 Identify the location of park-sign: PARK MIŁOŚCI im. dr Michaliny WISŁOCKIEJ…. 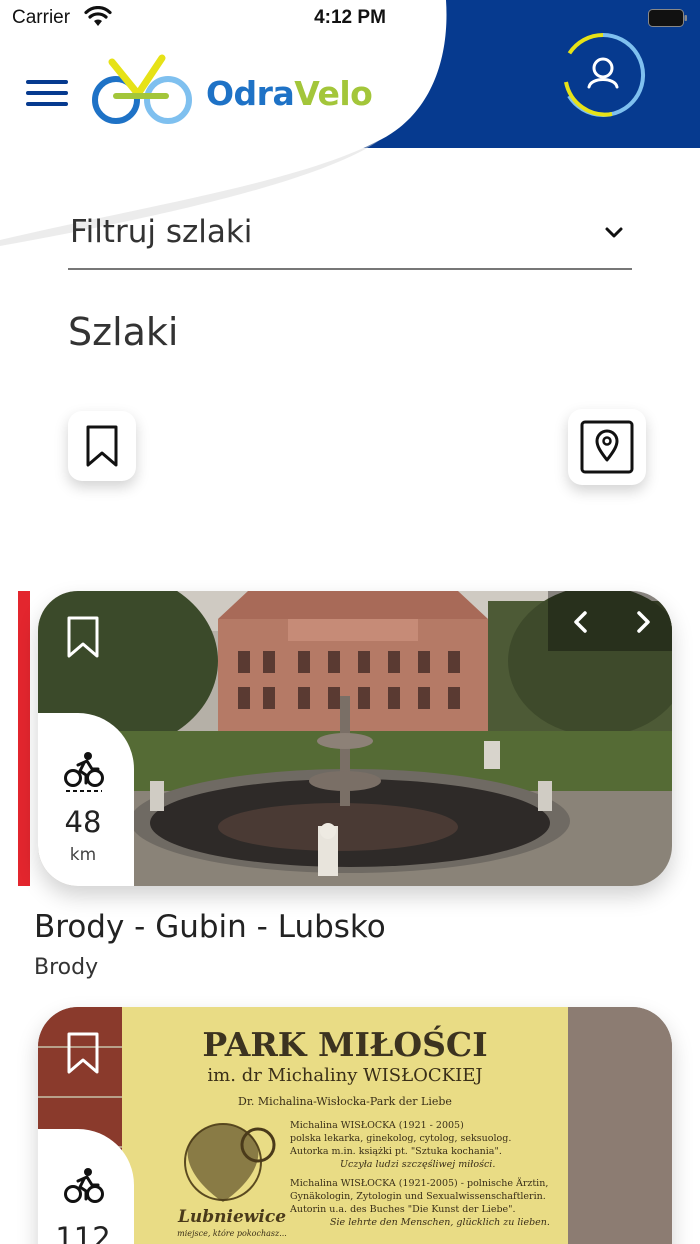
(345, 1125).